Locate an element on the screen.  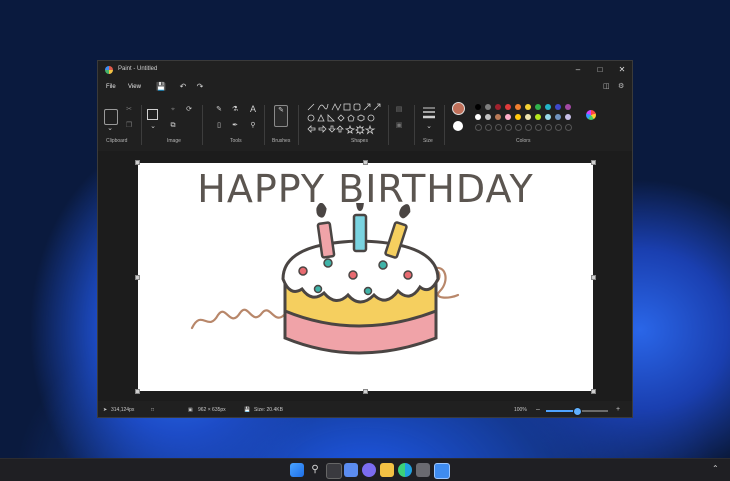
paste-dropdown-icon: ⌄ is located at coordinates (110, 129).